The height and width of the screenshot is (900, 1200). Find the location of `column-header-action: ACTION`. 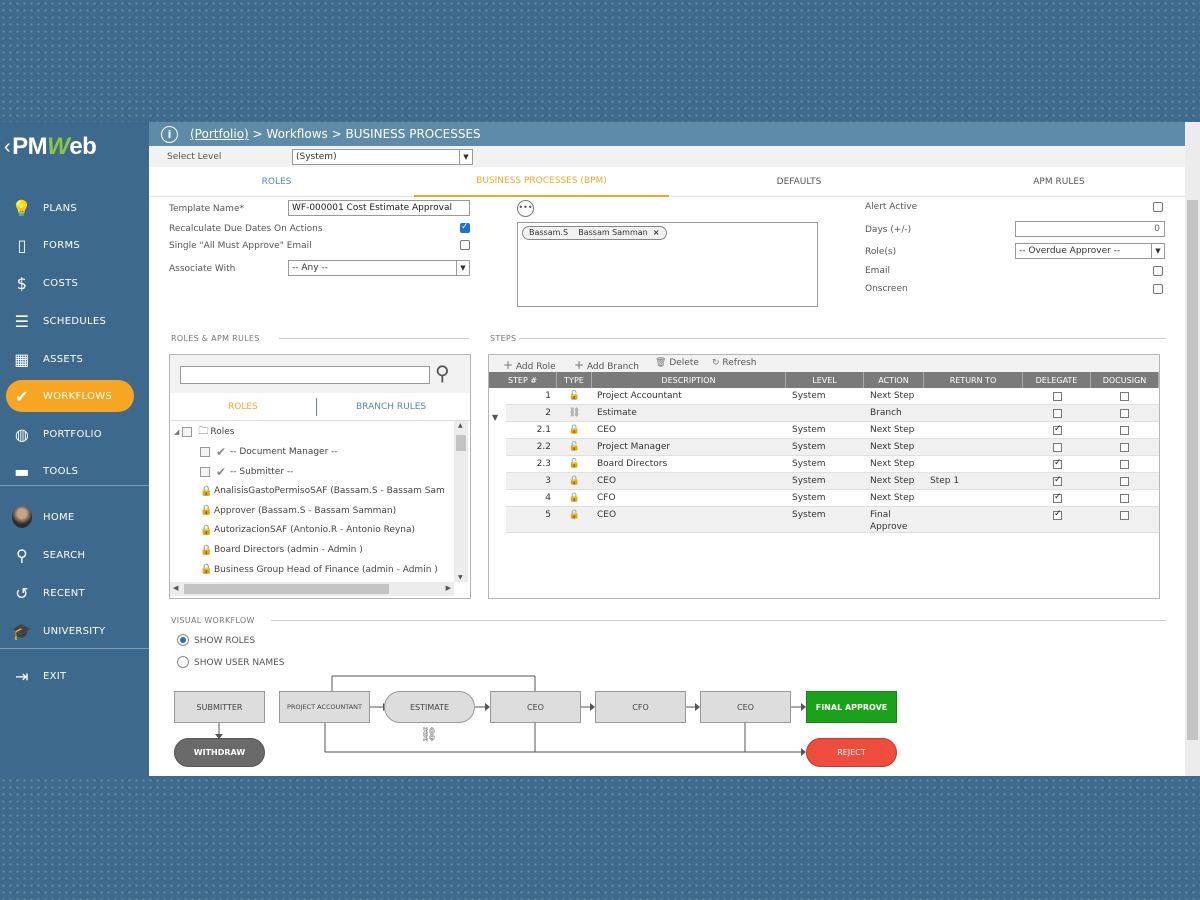

column-header-action: ACTION is located at coordinates (894, 380).